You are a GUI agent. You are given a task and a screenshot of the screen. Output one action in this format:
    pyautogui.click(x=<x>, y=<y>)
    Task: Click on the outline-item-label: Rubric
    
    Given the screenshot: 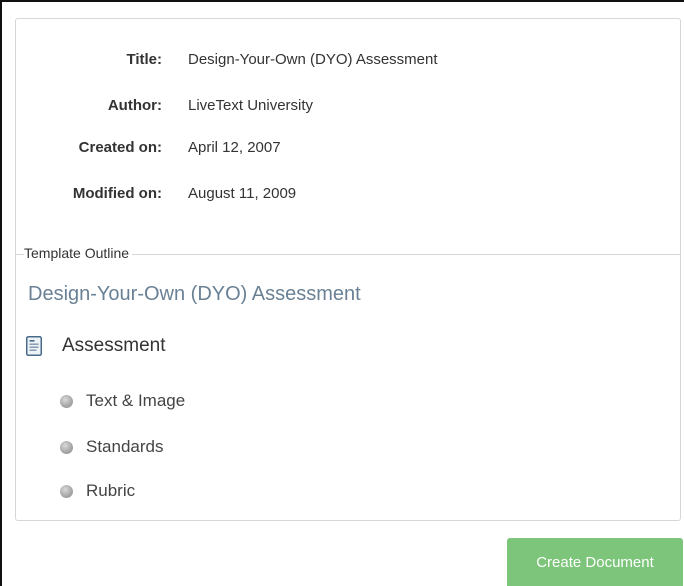 What is the action you would take?
    pyautogui.click(x=111, y=490)
    